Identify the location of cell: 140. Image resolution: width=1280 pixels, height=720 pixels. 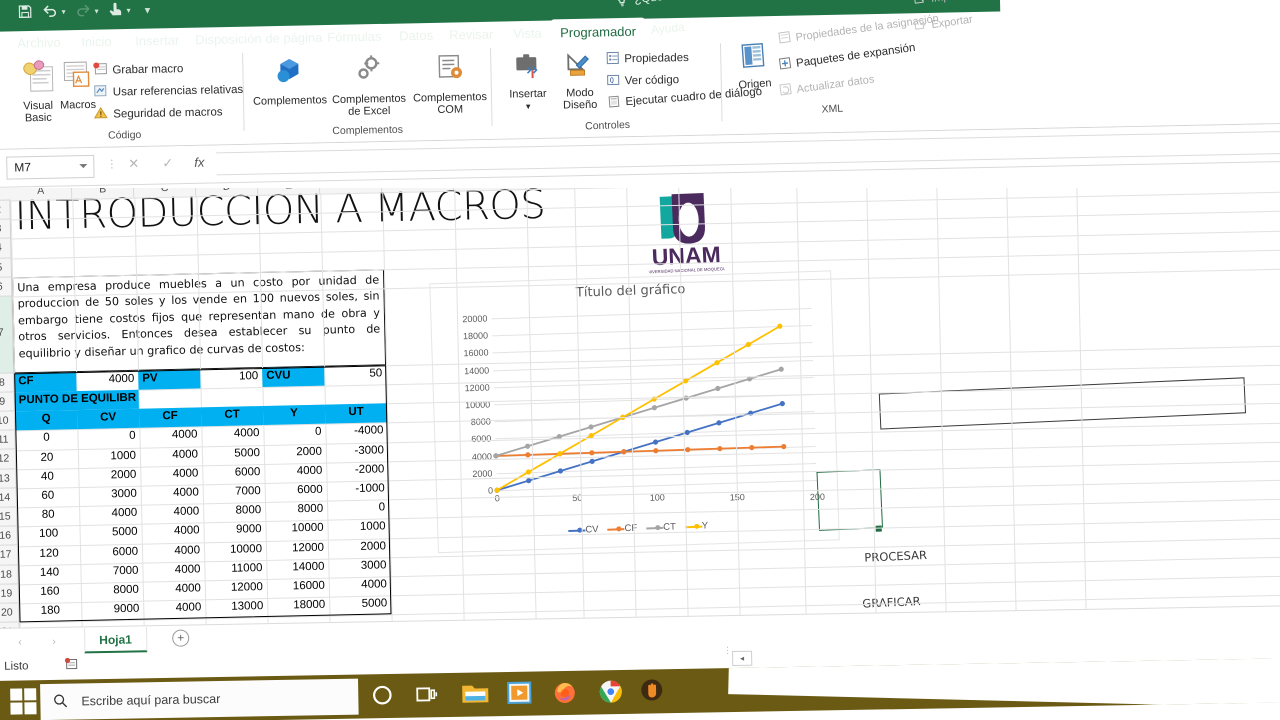
(49, 574).